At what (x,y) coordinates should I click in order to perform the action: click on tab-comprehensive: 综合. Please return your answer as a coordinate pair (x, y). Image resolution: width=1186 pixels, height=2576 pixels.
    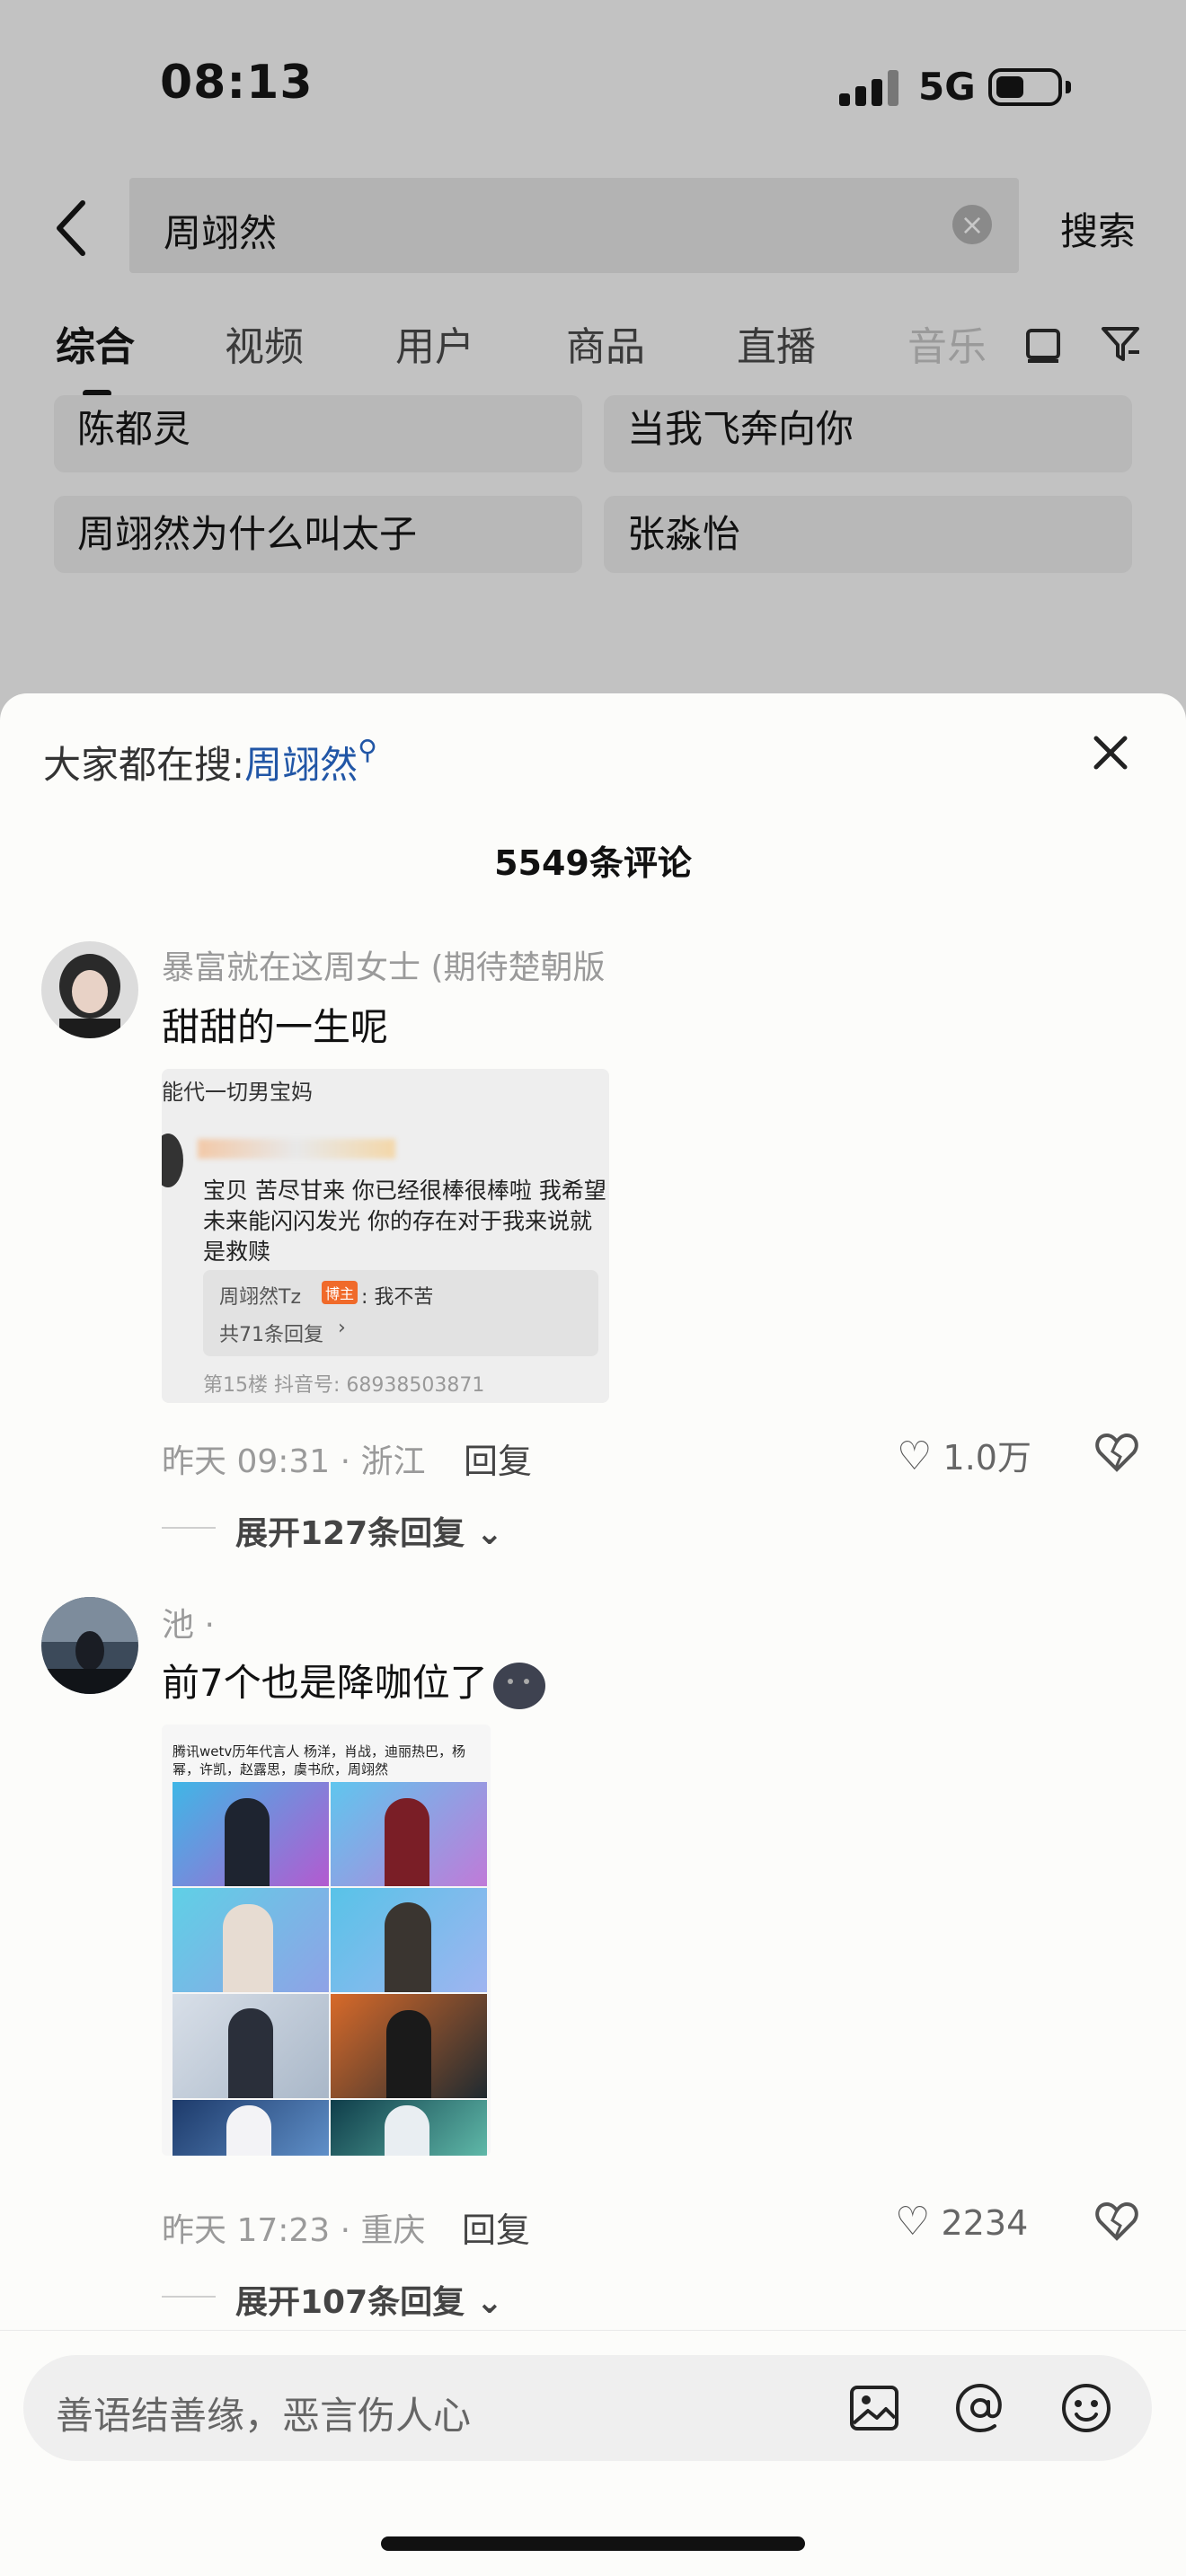
    Looking at the image, I should click on (95, 343).